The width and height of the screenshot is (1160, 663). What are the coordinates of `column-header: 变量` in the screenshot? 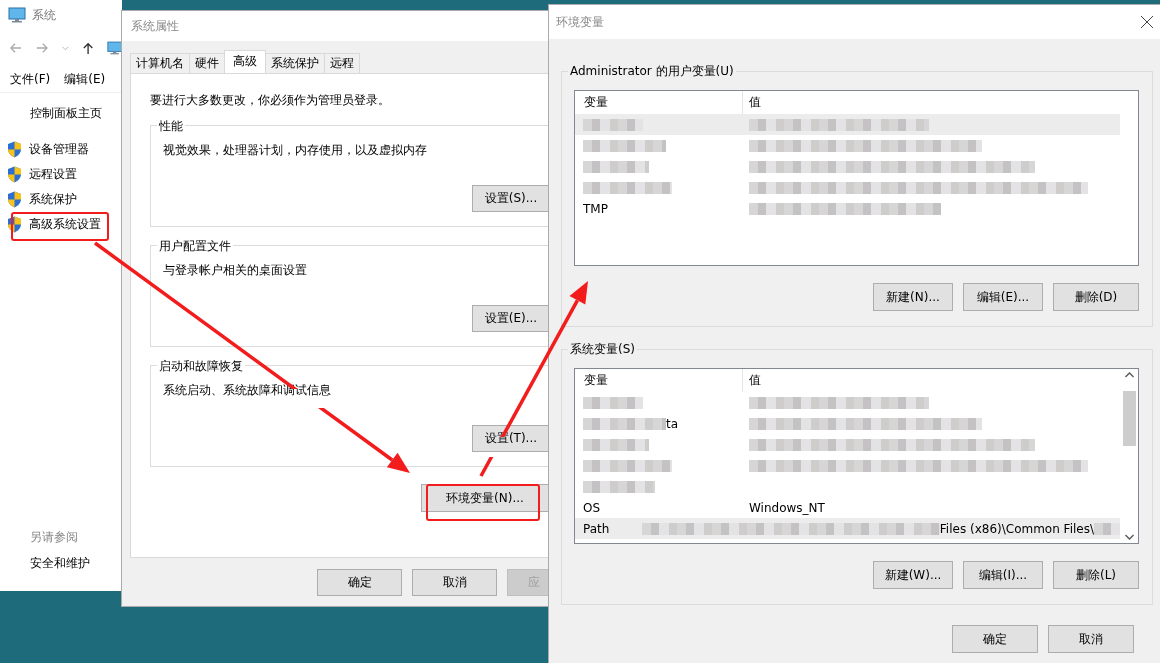 It's located at (659, 380).